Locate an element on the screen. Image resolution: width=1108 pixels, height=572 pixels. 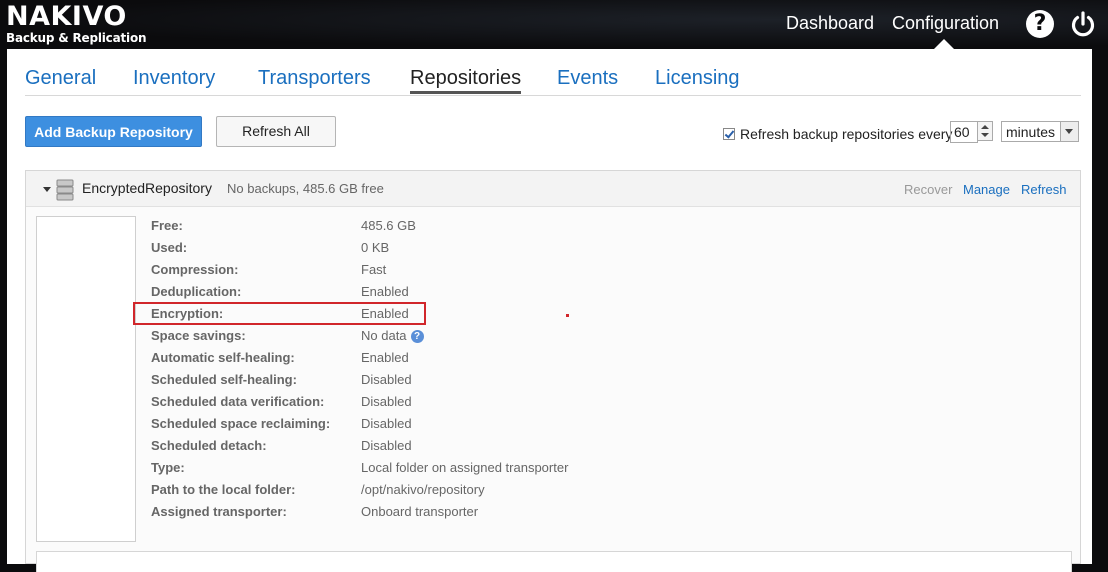
detail-label: Free: is located at coordinates (167, 225).